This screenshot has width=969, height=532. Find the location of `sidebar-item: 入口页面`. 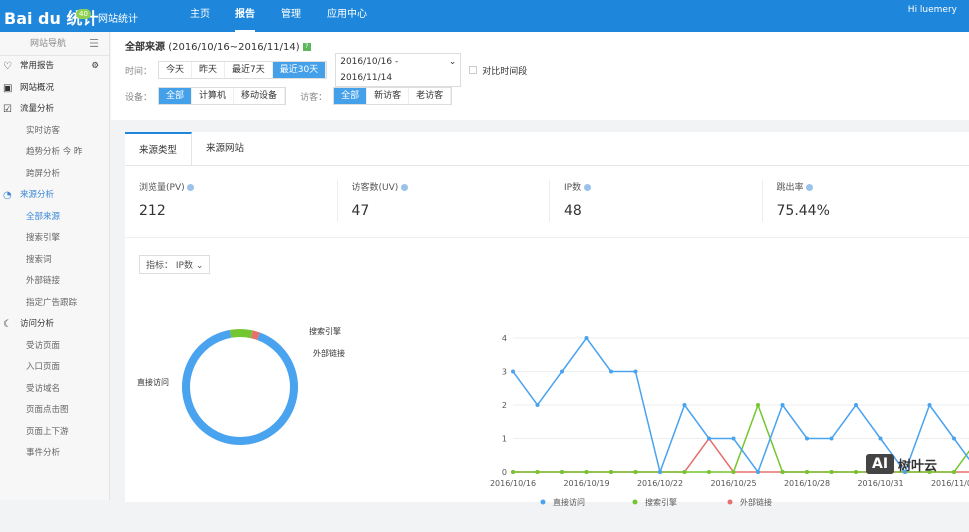

sidebar-item: 入口页面 is located at coordinates (54, 368).